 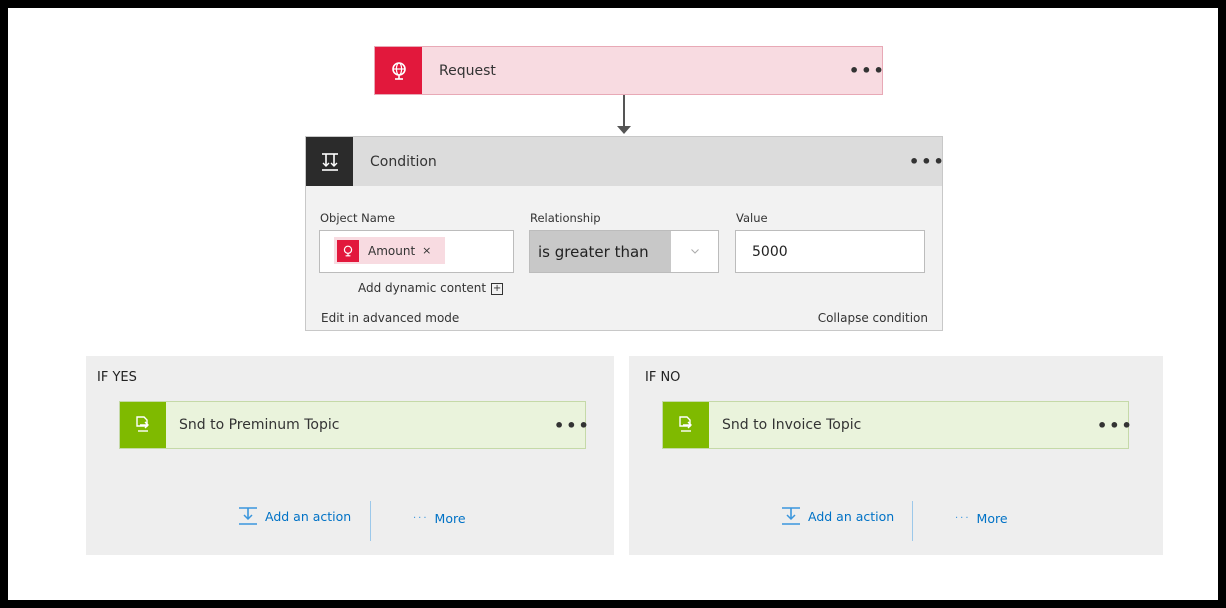 I want to click on condition-title: Condition, so click(x=403, y=161).